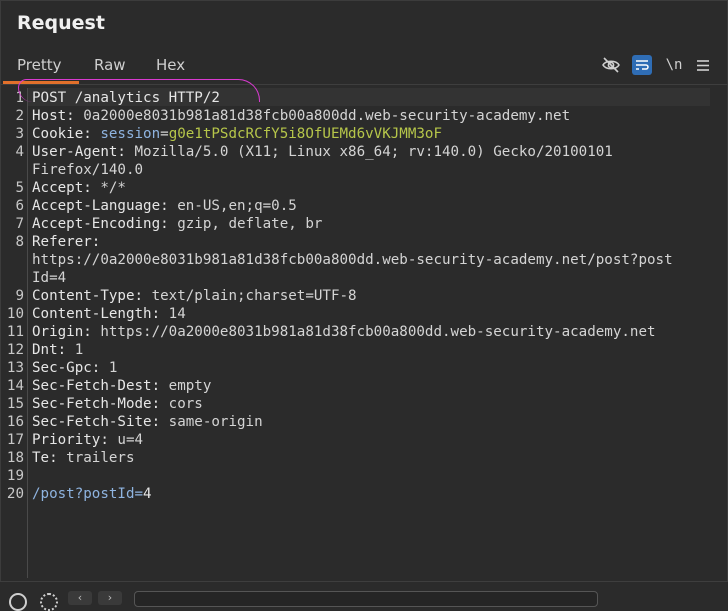 This screenshot has height=611, width=728. What do you see at coordinates (15, 458) in the screenshot?
I see `line-number: 18` at bounding box center [15, 458].